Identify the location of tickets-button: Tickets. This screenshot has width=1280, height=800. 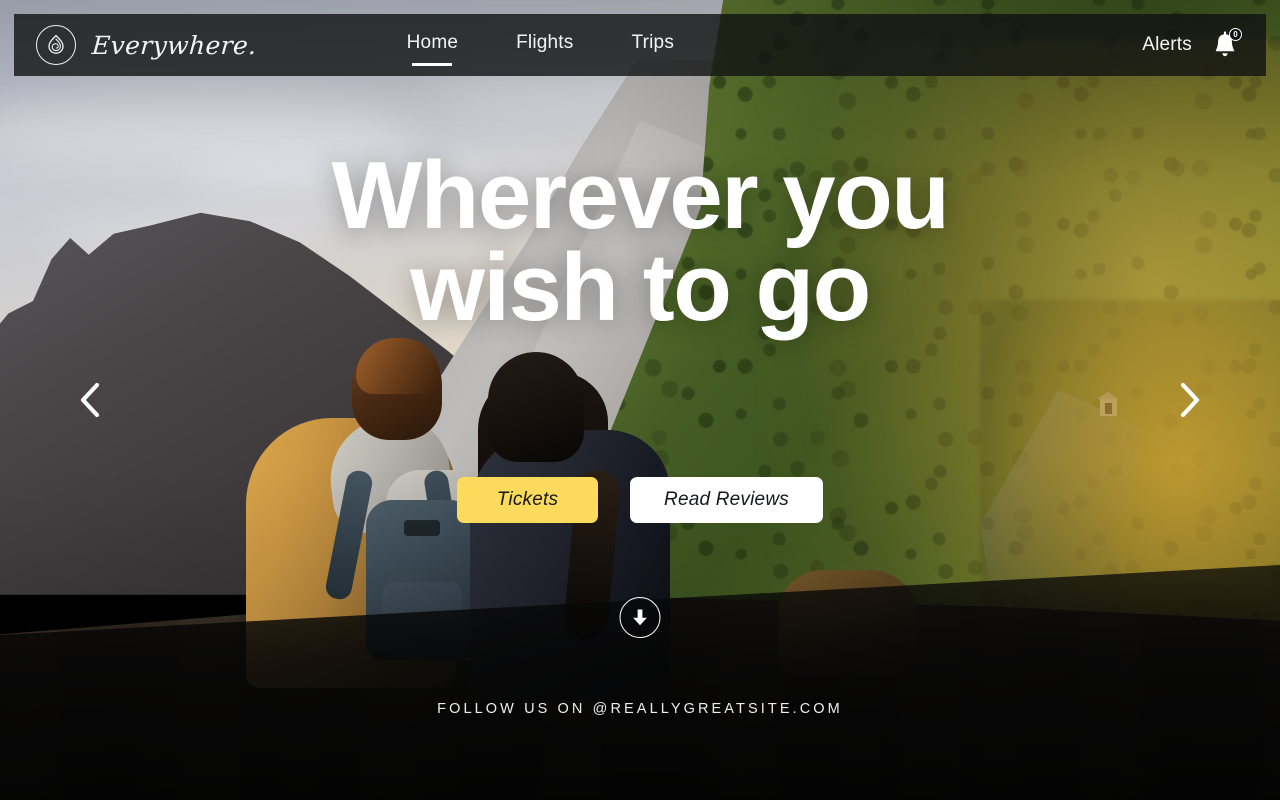
(527, 500).